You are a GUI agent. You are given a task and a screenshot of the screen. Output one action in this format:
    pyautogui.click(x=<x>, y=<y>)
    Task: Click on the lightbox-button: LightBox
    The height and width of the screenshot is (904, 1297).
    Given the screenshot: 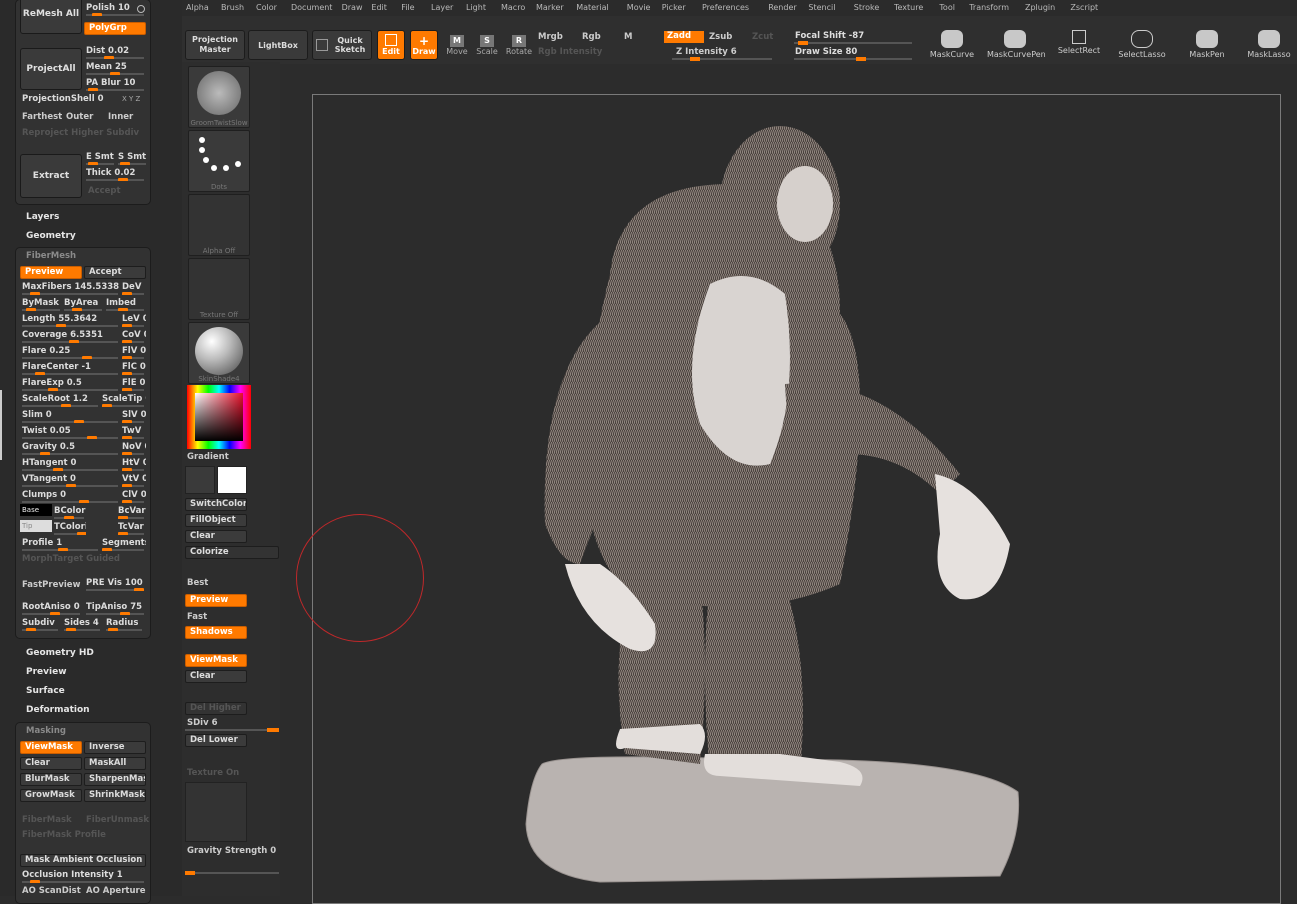 What is the action you would take?
    pyautogui.click(x=278, y=45)
    